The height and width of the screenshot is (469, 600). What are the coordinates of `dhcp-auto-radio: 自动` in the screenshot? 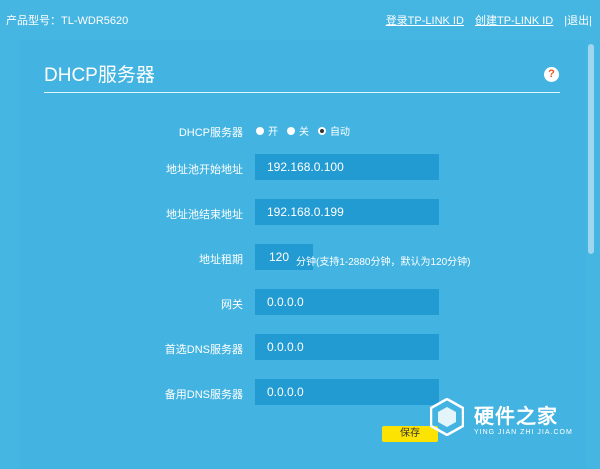 It's located at (334, 130).